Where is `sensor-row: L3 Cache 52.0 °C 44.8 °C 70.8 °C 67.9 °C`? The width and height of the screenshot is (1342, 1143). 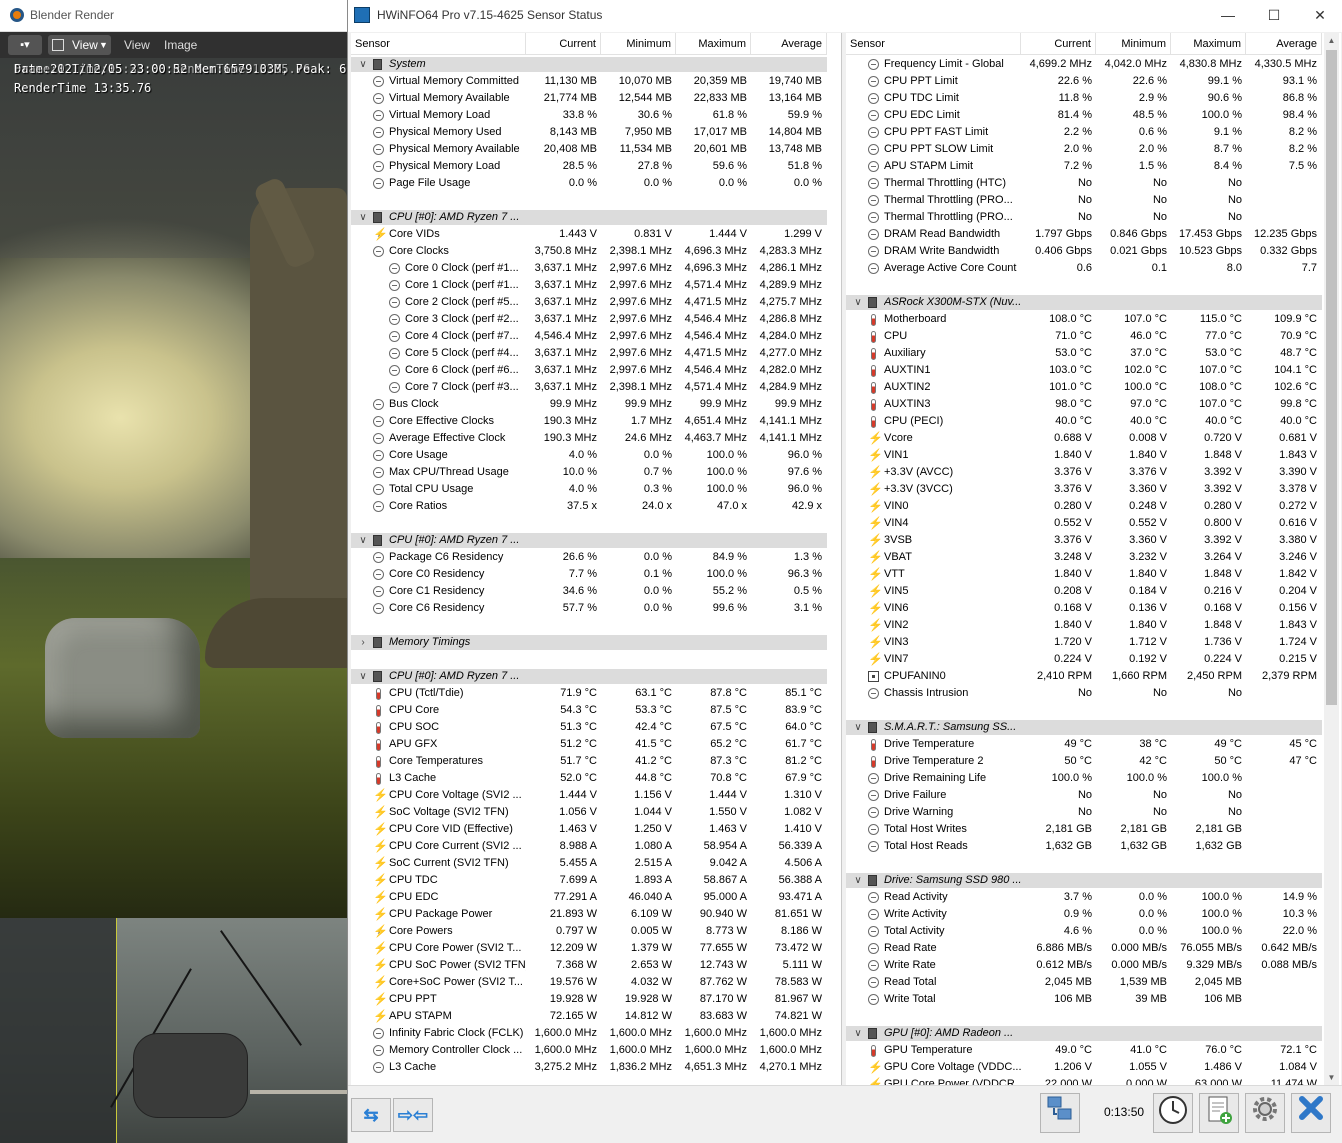
sensor-row: L3 Cache 52.0 °C 44.8 °C 70.8 °C 67.9 °C is located at coordinates (589, 778).